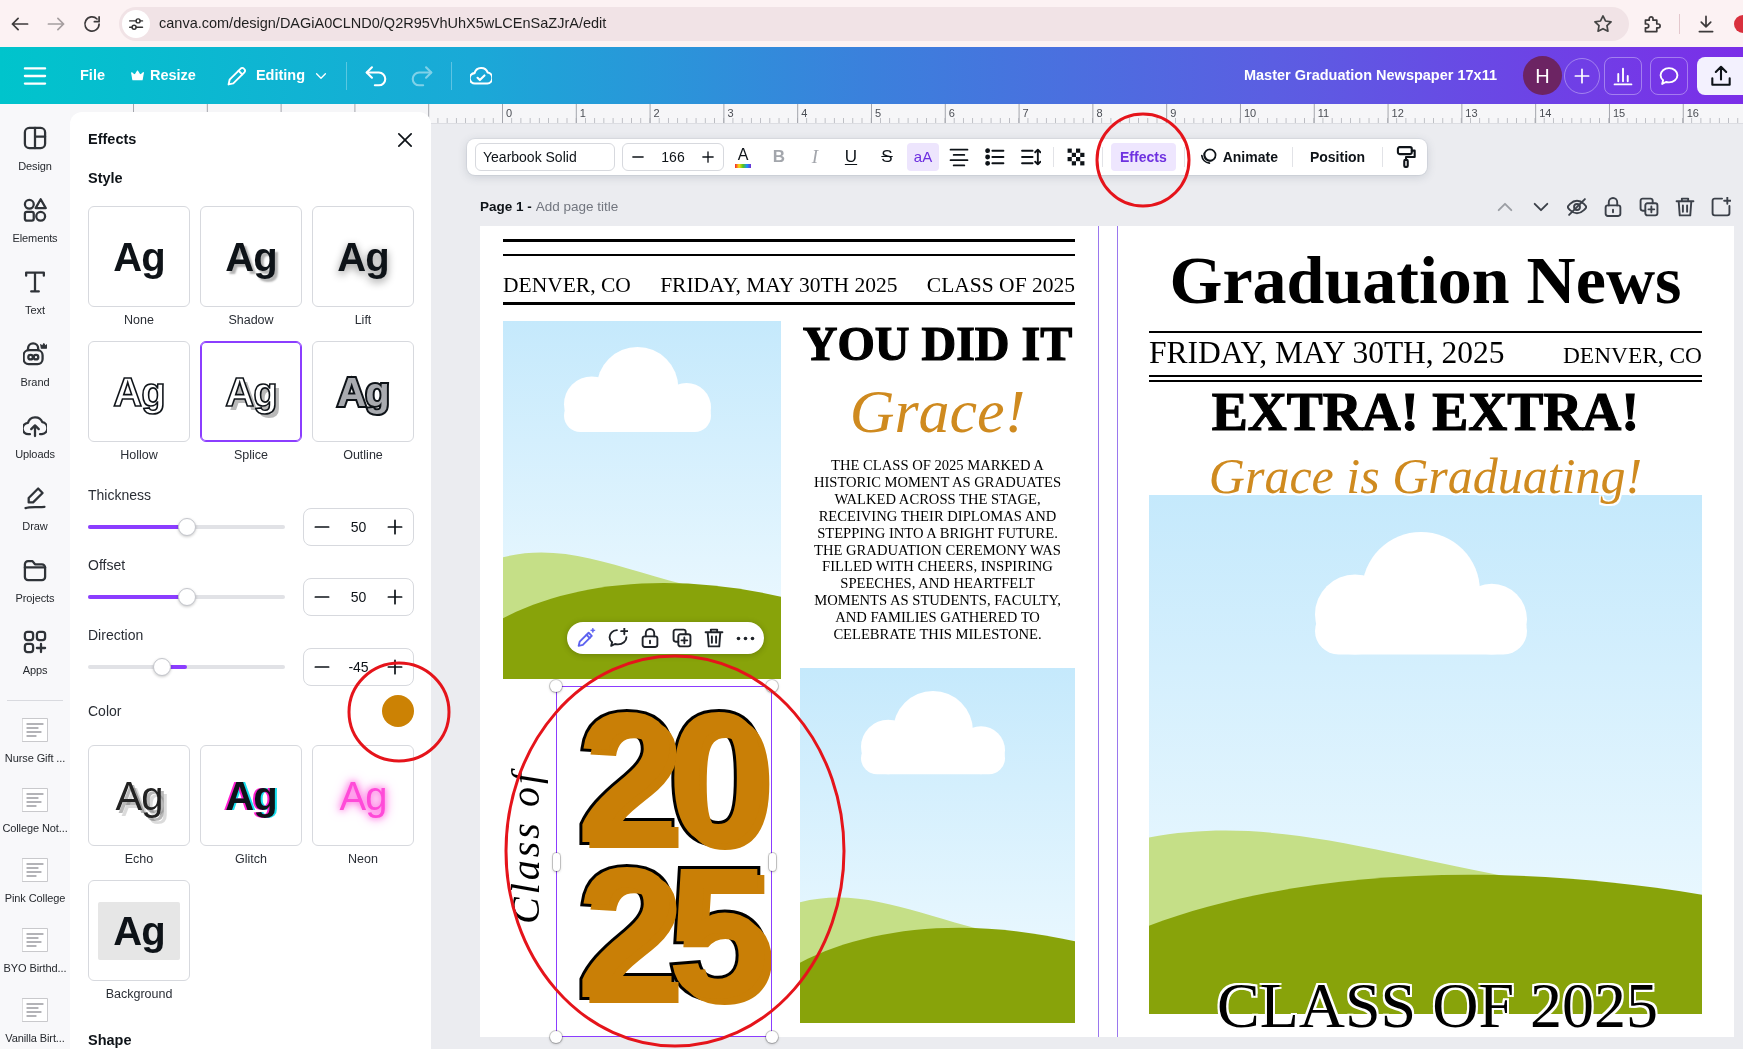  What do you see at coordinates (1720, 75) in the screenshot?
I see `share-button` at bounding box center [1720, 75].